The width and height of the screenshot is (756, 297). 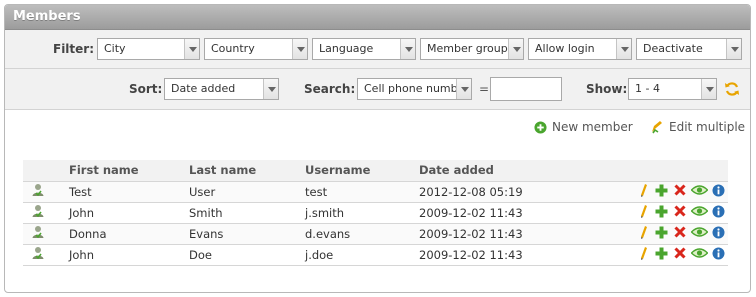 I want to click on column-header-date-added: Date added, so click(x=519, y=171).